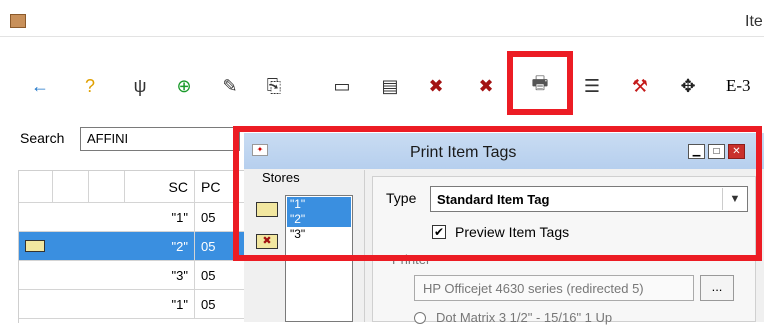  I want to click on tags-icon: ▤, so click(390, 86).